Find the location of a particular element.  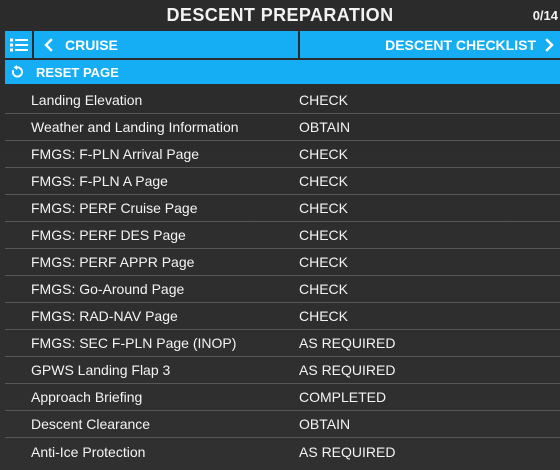

checklist-item-label: FMGS: F-PLN A Page is located at coordinates (99, 181).